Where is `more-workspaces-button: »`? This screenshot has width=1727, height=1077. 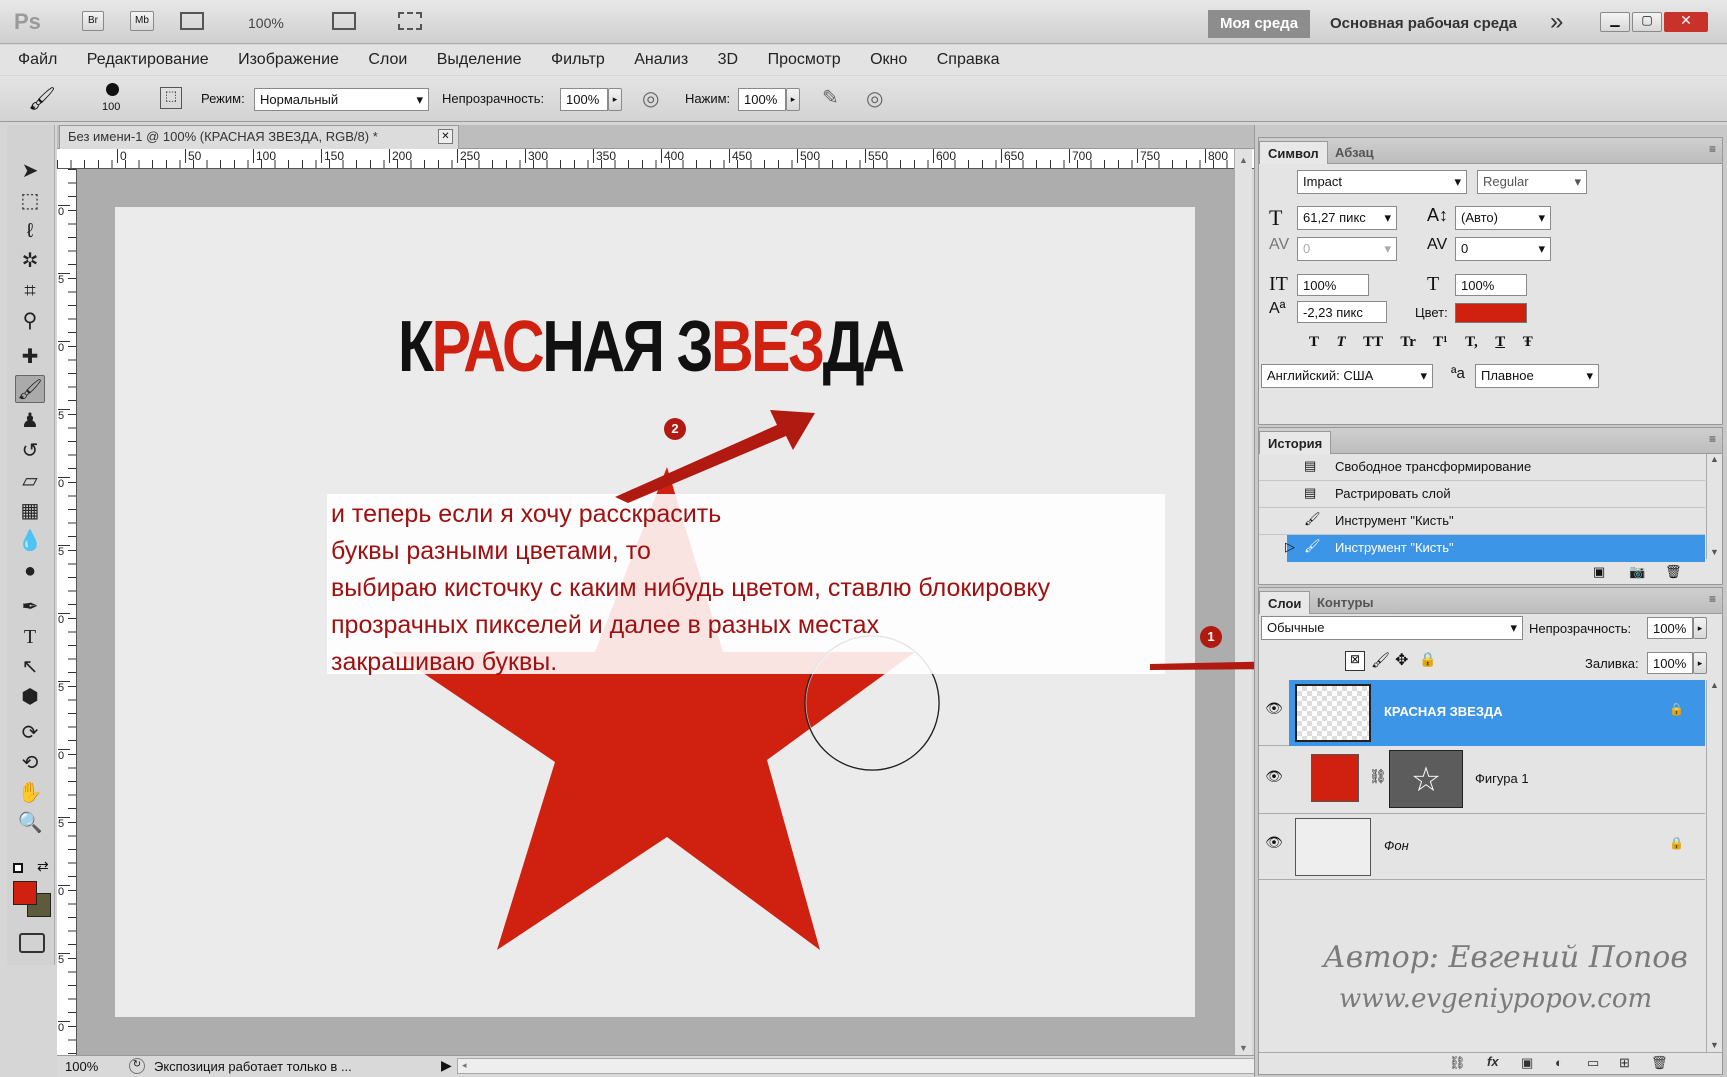 more-workspaces-button: » is located at coordinates (1556, 22).